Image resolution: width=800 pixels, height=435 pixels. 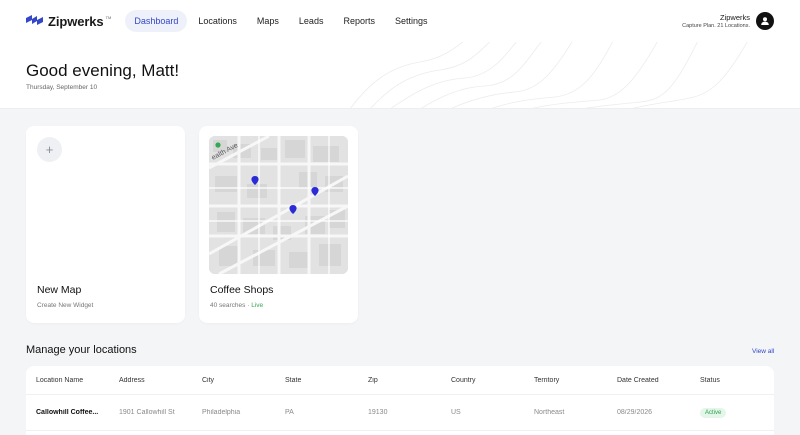 I want to click on coffee-shops-subtitle: 40 searches · Live, so click(x=236, y=305).